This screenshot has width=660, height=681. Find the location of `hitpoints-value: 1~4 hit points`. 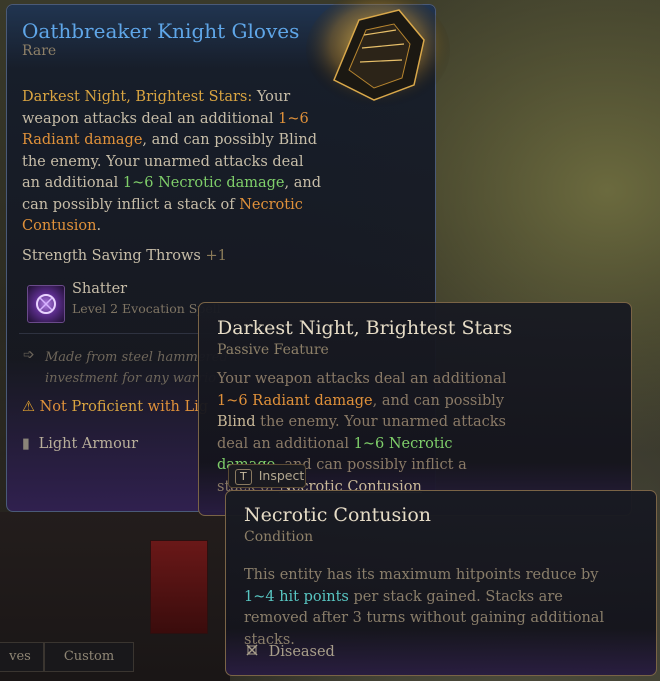

hitpoints-value: 1~4 hit points is located at coordinates (296, 596).